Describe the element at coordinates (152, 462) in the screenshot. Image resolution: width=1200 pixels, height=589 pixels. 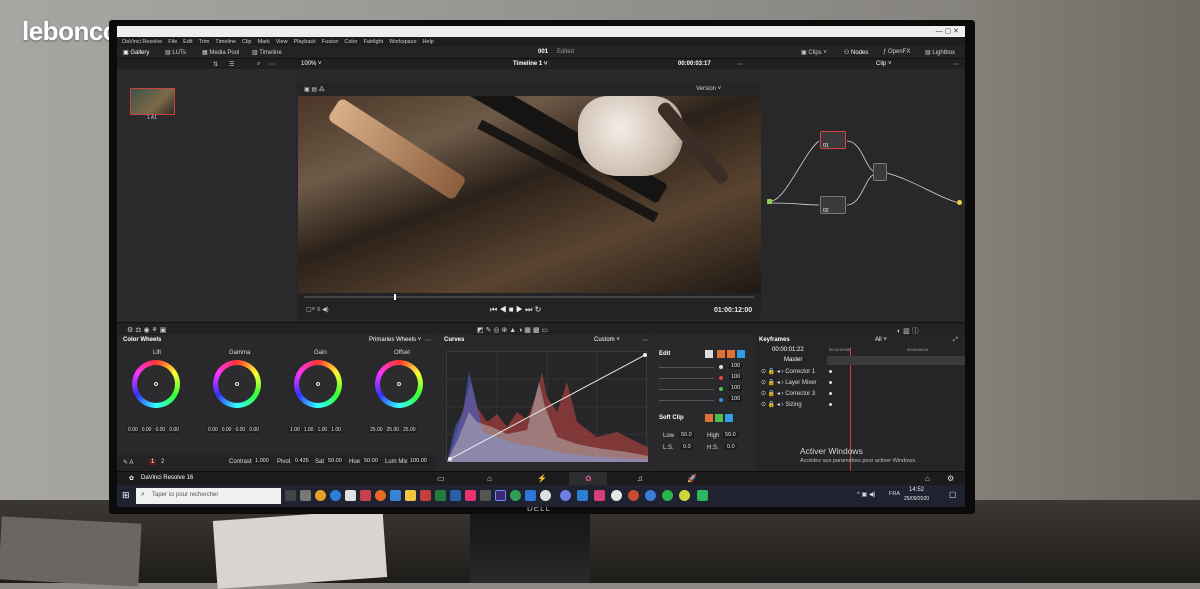
I see `page-1-button: 1` at that location.